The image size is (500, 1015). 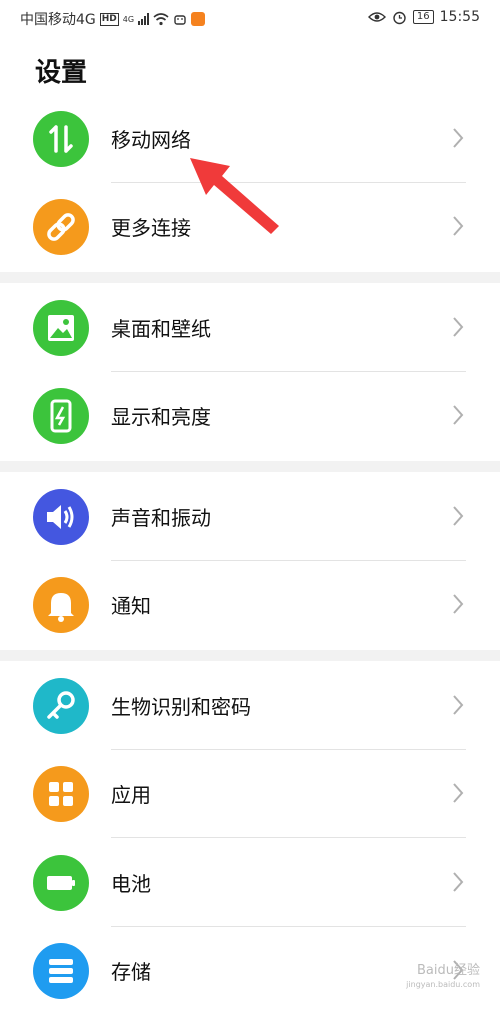 I want to click on settings-item-wallpaper: 桌面和壁纸, so click(x=250, y=328).